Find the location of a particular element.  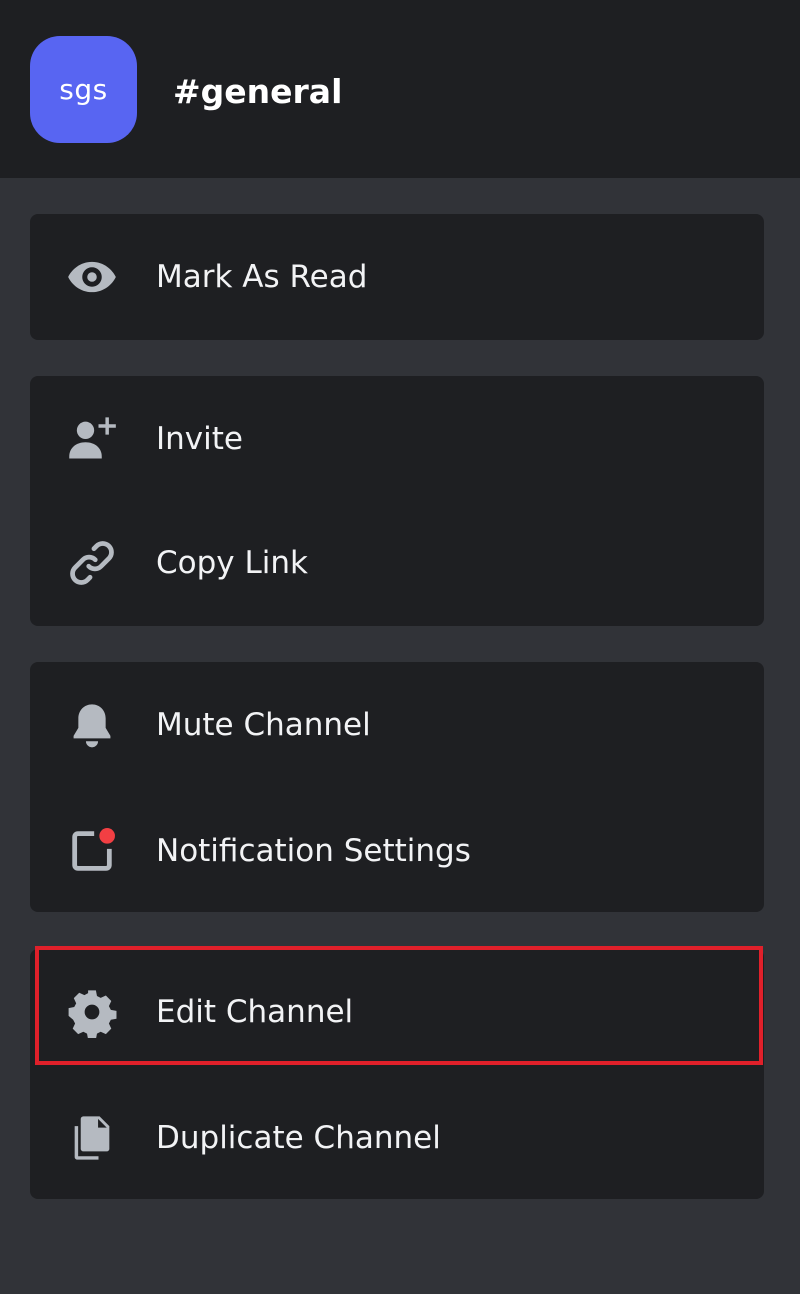

mute-channel-item: Mute Channel is located at coordinates (397, 725).